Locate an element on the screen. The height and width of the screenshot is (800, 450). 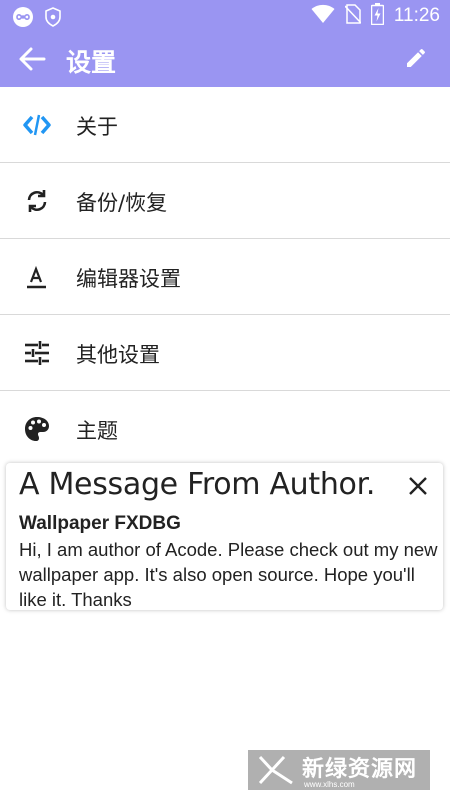
menu-item-label: 编辑器设置 is located at coordinates (128, 279).